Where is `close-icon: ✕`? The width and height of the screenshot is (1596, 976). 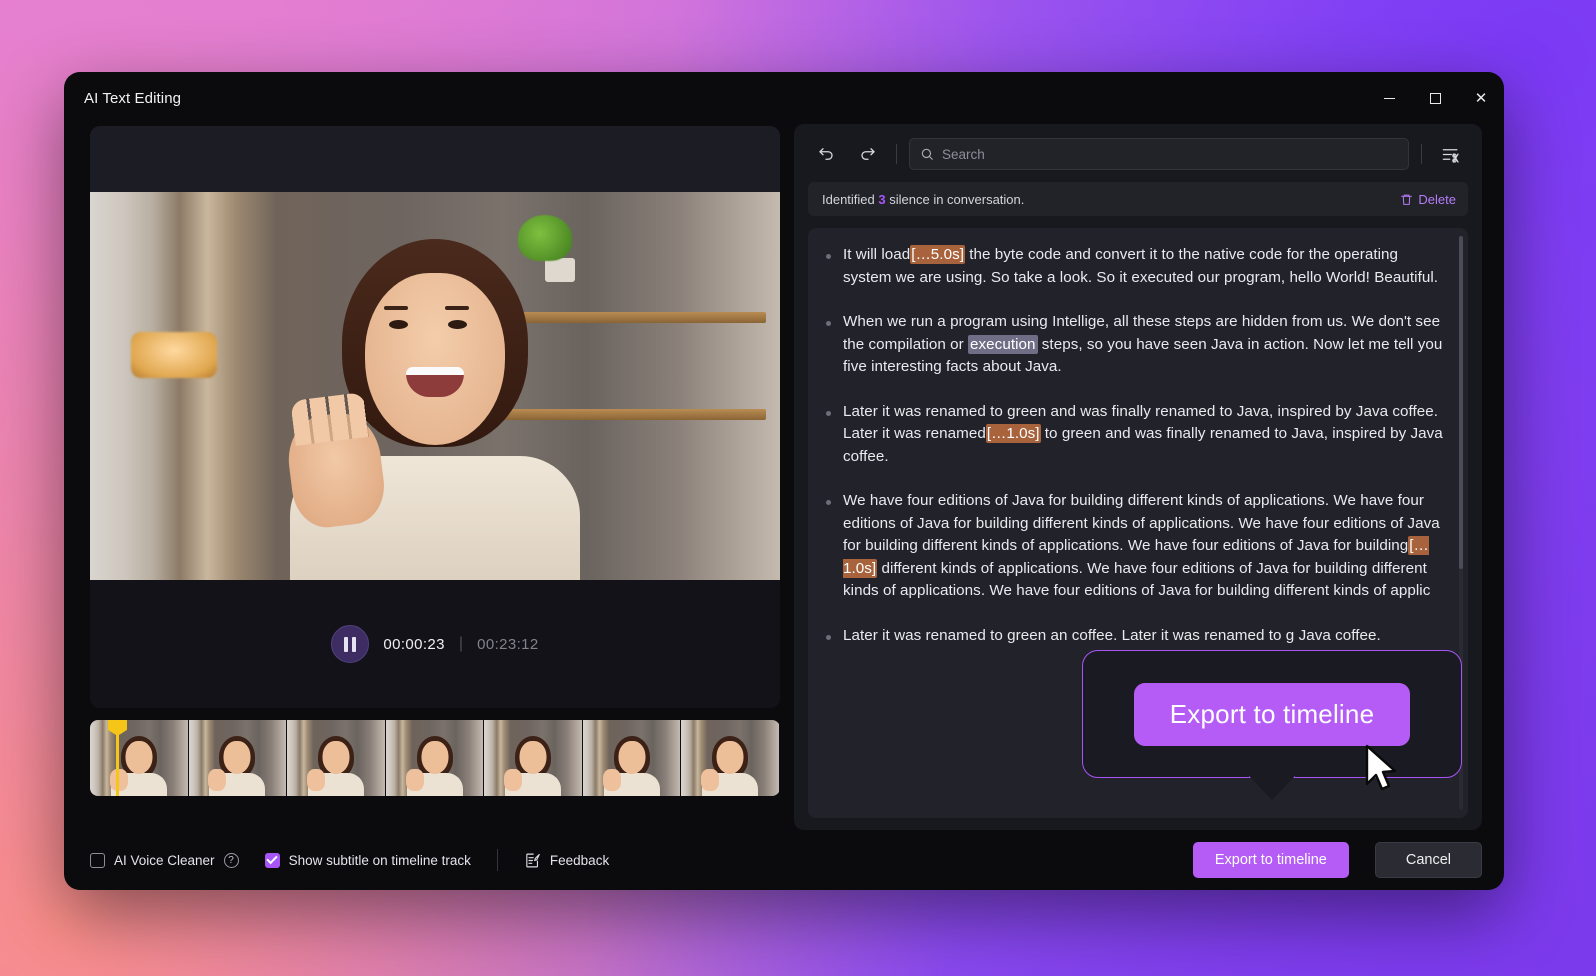
close-icon: ✕ is located at coordinates (1481, 98).